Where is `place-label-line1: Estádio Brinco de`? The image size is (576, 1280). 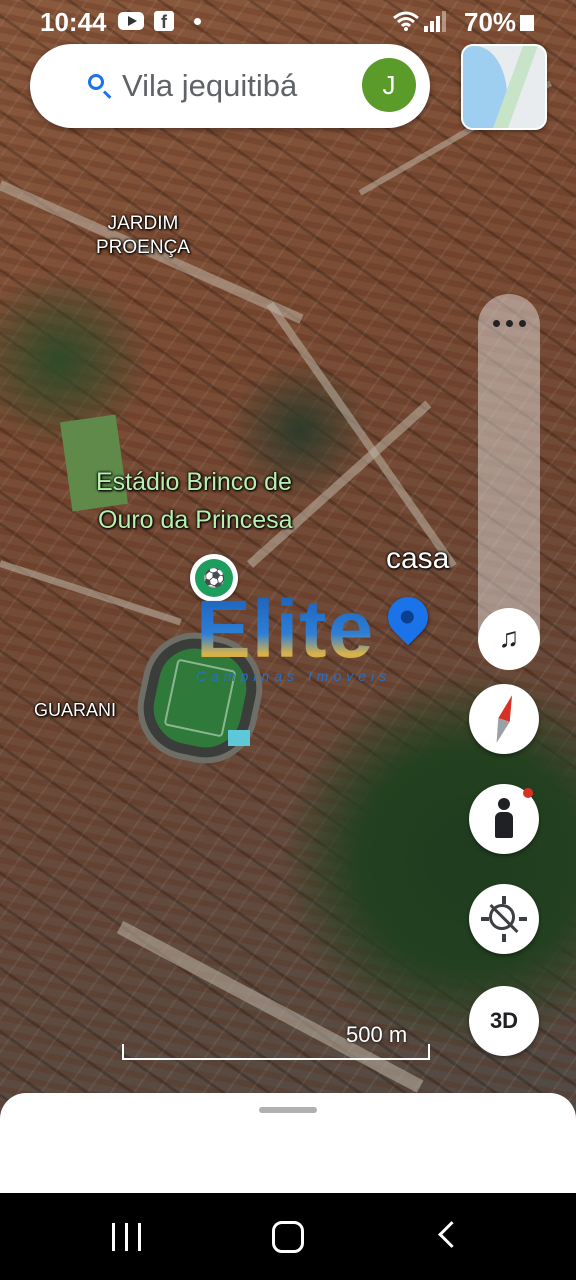 place-label-line1: Estádio Brinco de is located at coordinates (194, 482).